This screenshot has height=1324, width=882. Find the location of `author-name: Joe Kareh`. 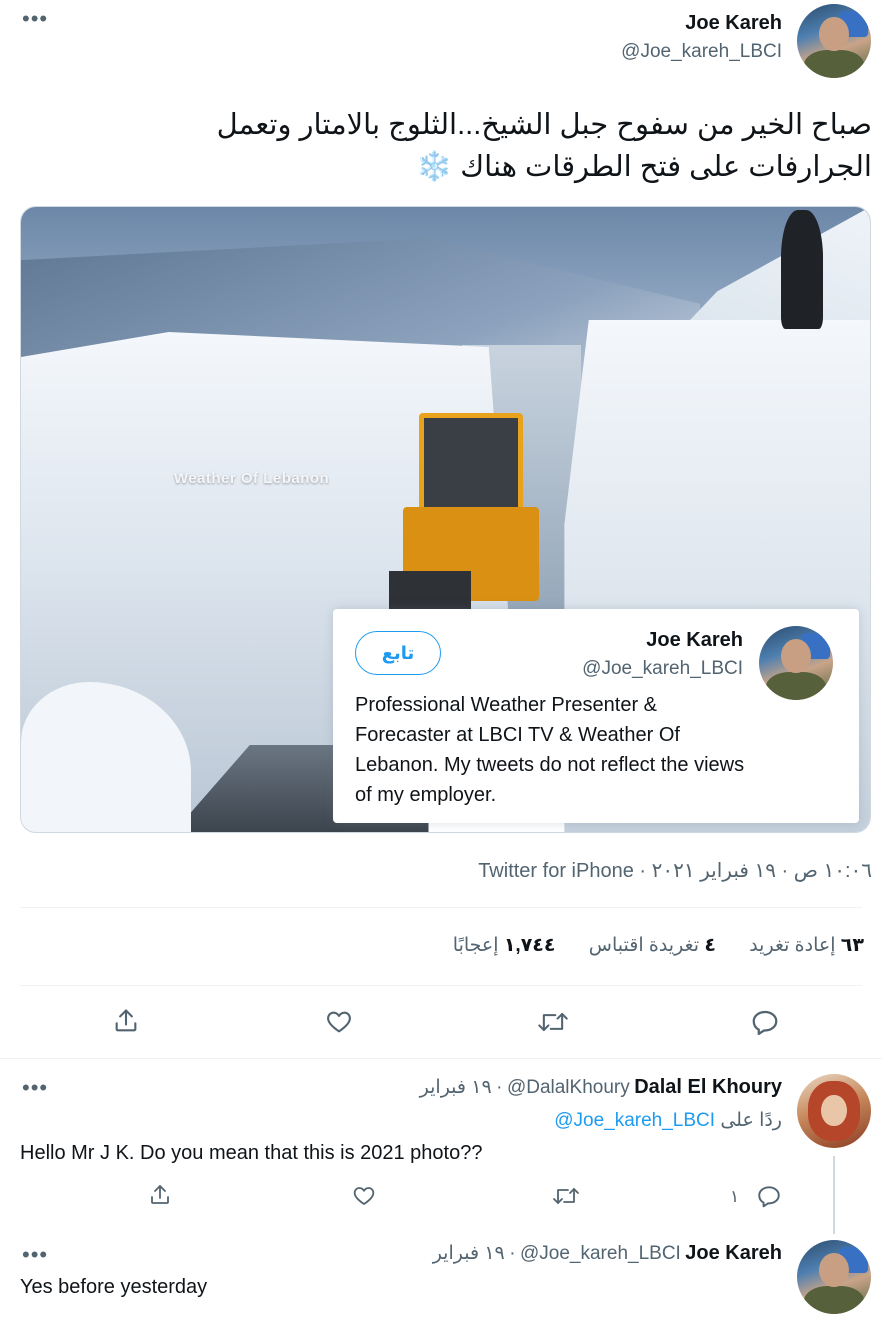

author-name: Joe Kareh is located at coordinates (701, 23).